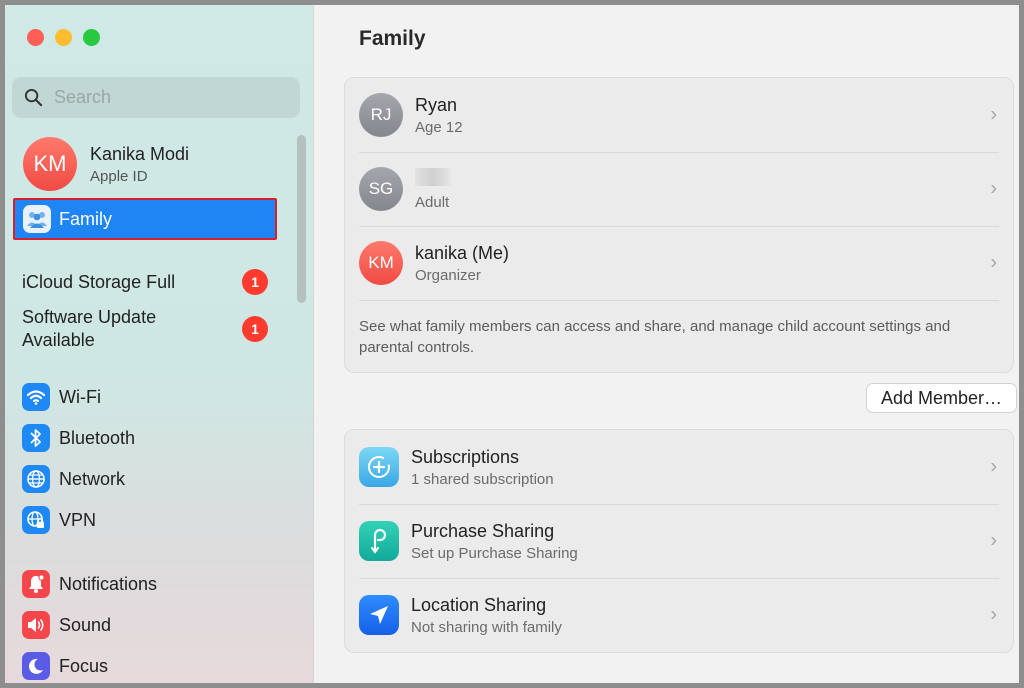 The image size is (1024, 688). I want to click on account-name: Kanika Modi, so click(140, 153).